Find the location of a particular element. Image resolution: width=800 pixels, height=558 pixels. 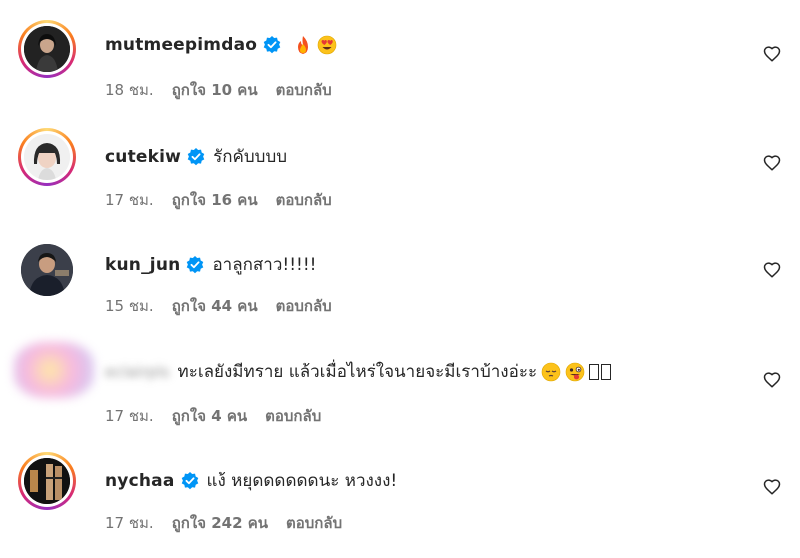

heart-eyes-emoji-icon is located at coordinates (327, 45).